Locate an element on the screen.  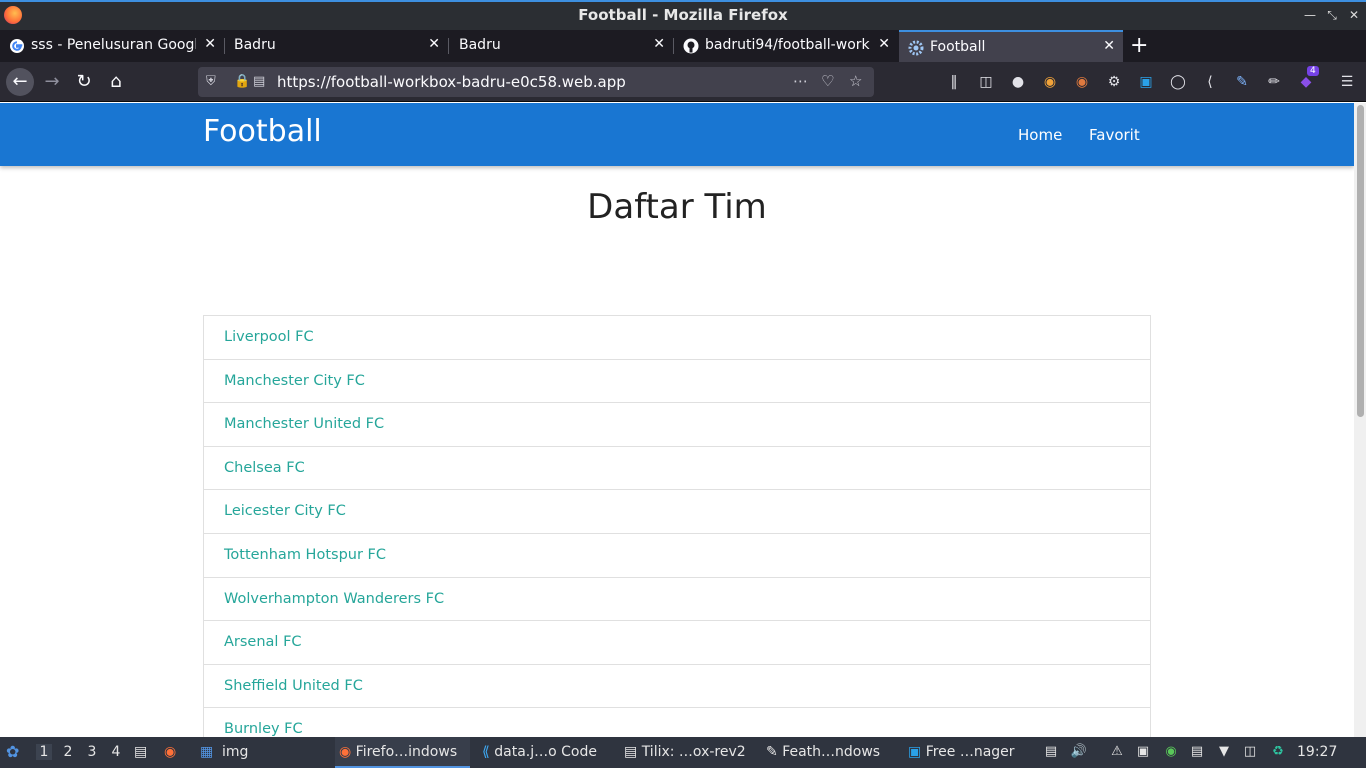
workspace-3: 3 is located at coordinates (92, 752).